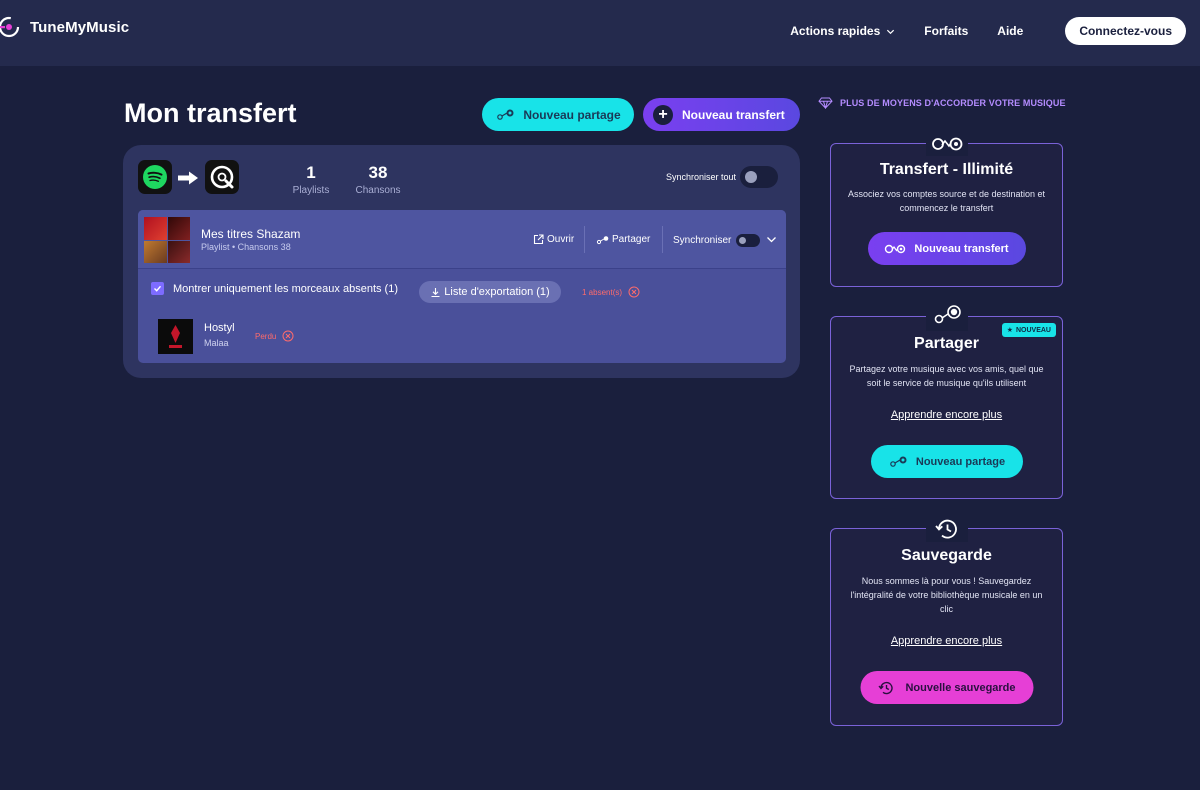 This screenshot has height=790, width=1200. I want to click on filter-checkbox, so click(157, 288).